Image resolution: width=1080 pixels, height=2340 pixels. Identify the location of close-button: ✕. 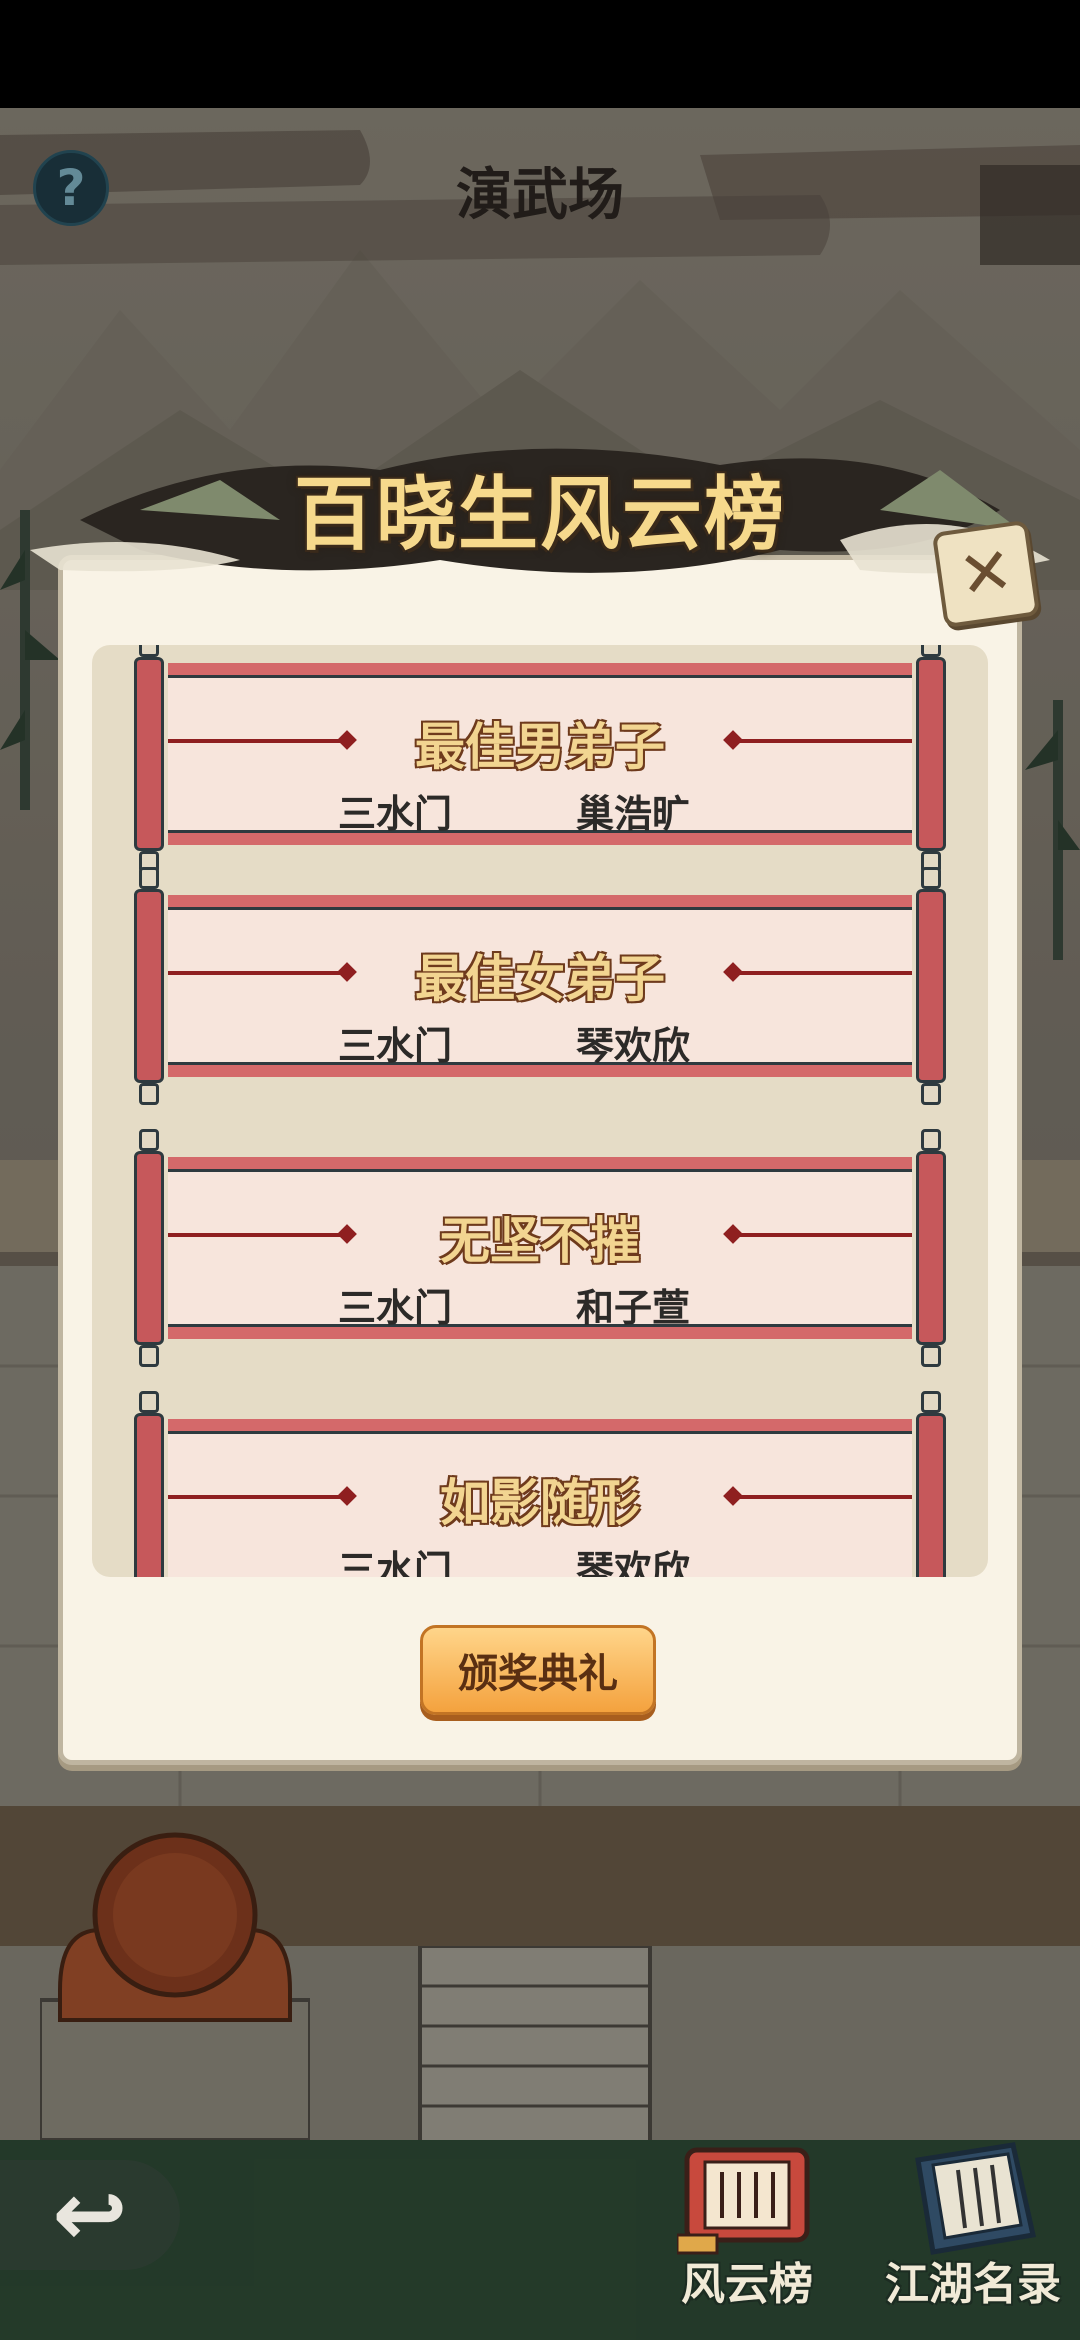
(986, 574).